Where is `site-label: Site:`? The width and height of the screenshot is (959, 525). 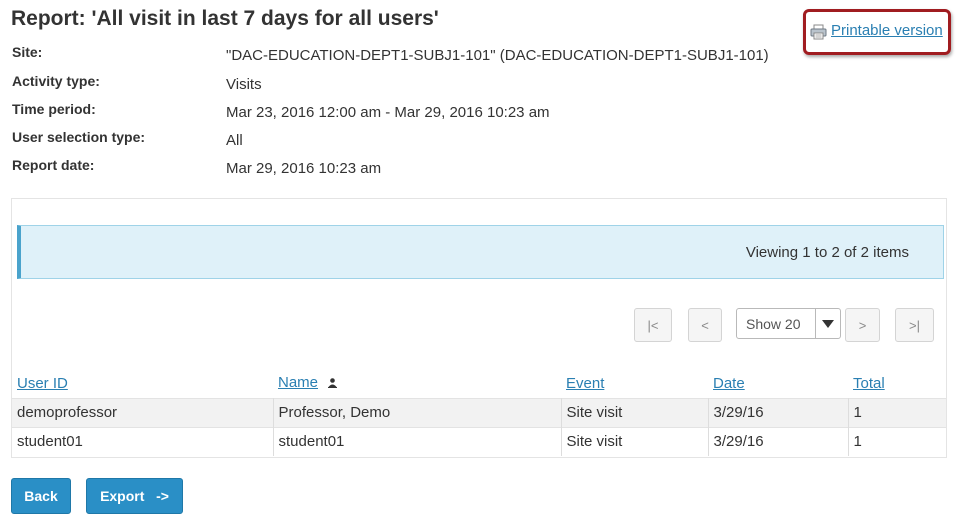 site-label: Site: is located at coordinates (27, 52).